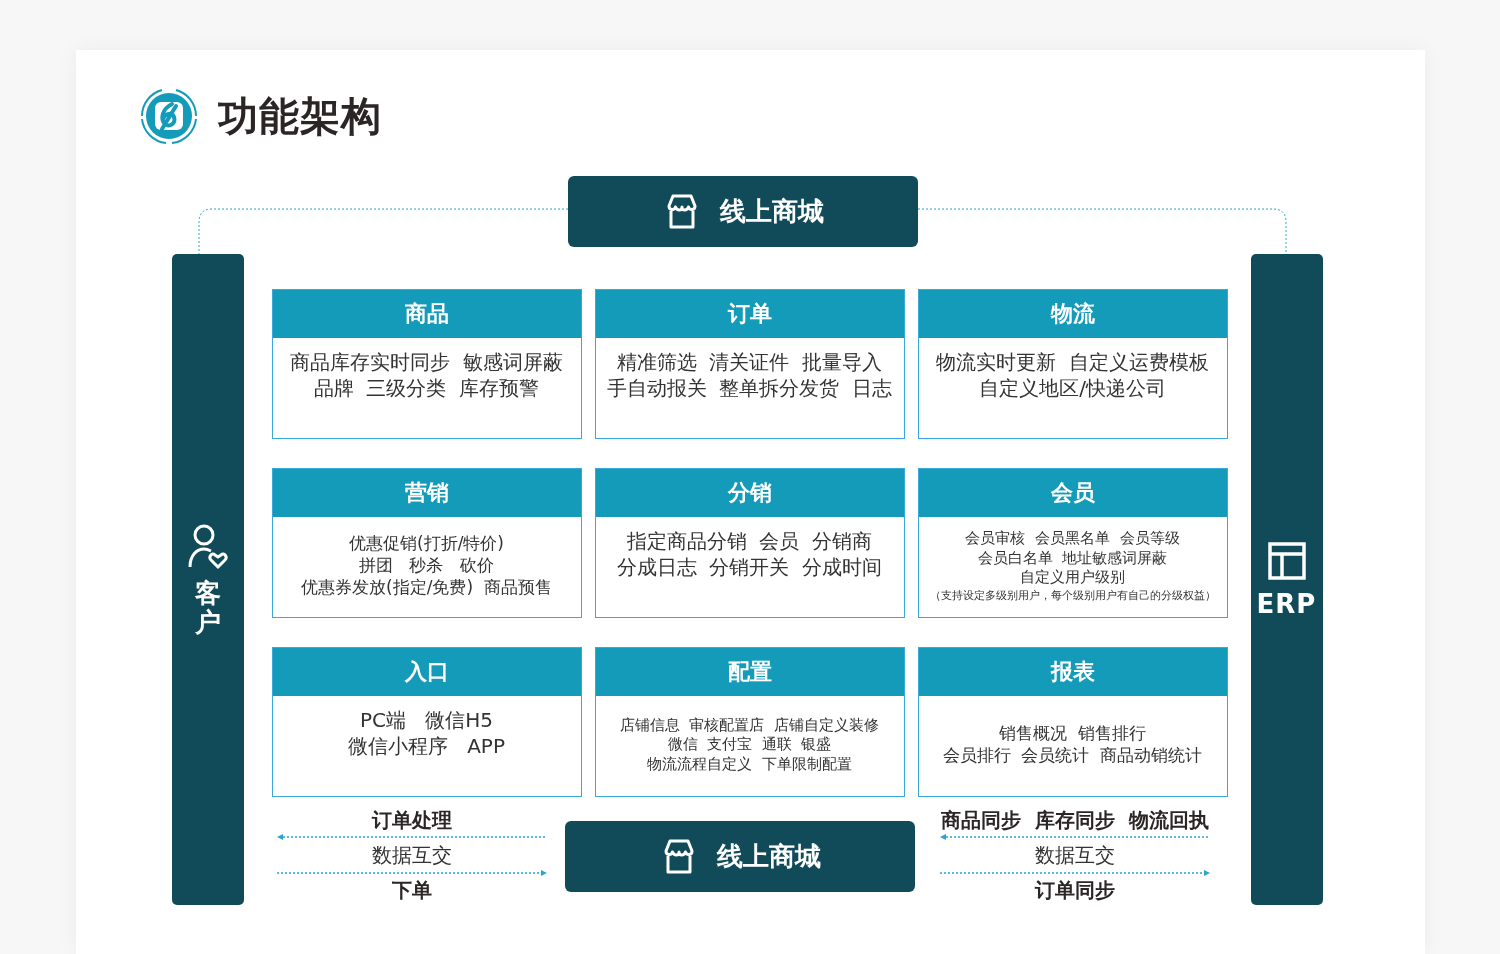 This screenshot has height=954, width=1500. I want to click on feature-line: 店铺信息 审核配置店 店铺自定义装修, so click(749, 725).